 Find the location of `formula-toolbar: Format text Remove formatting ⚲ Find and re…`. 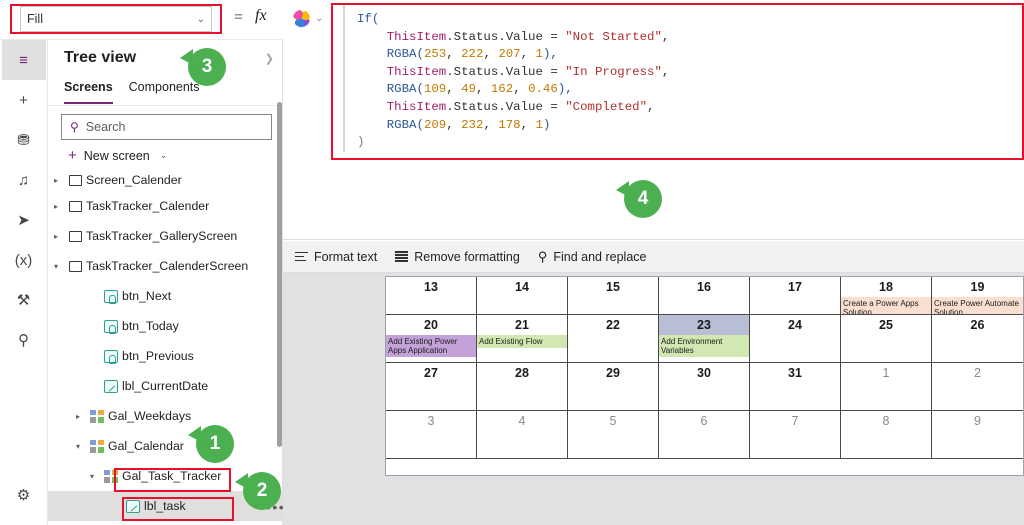

formula-toolbar: Format text Remove formatting ⚲ Find and re… is located at coordinates (653, 257).